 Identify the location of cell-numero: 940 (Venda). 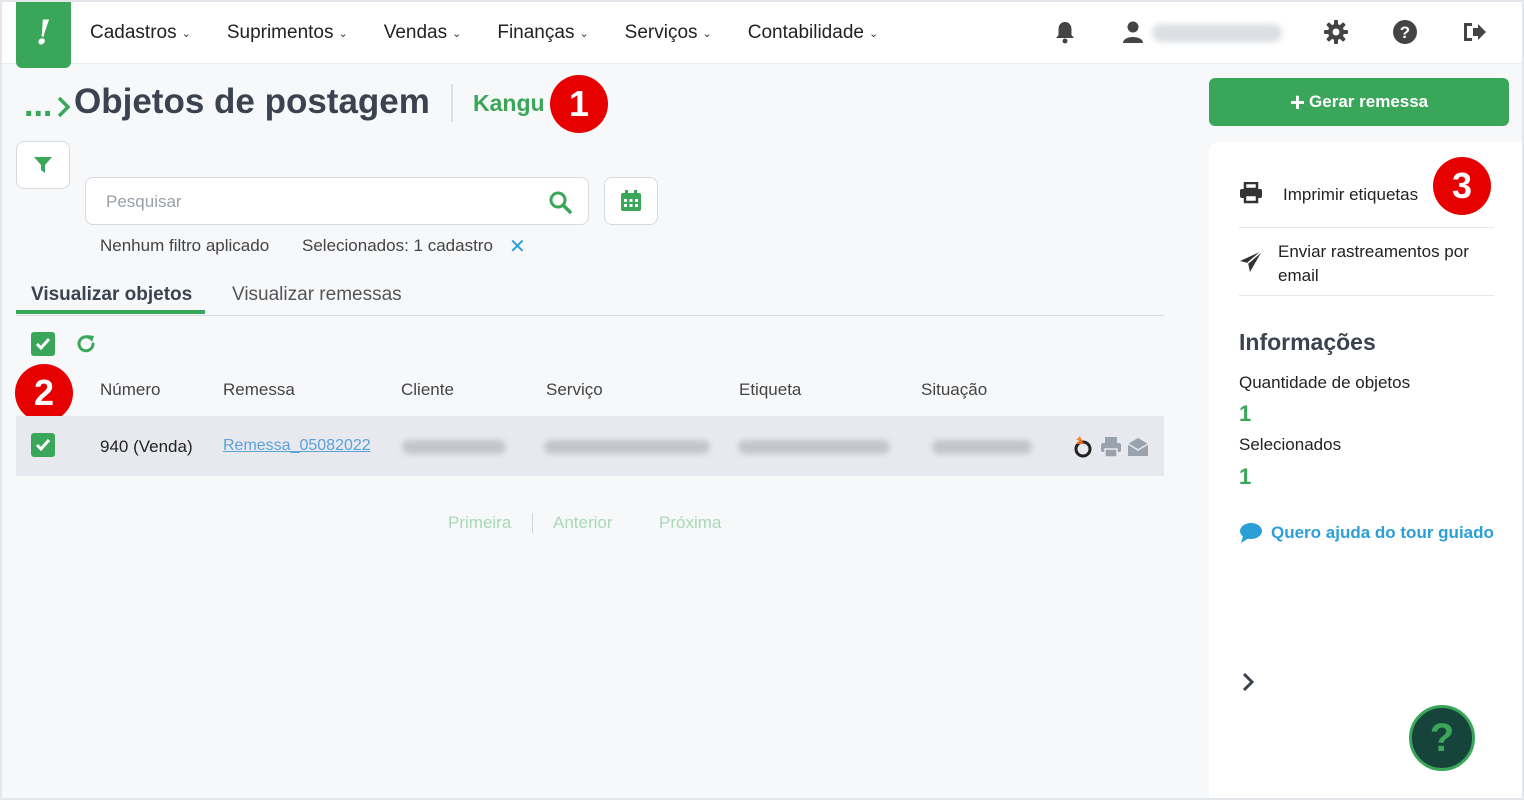
(146, 446).